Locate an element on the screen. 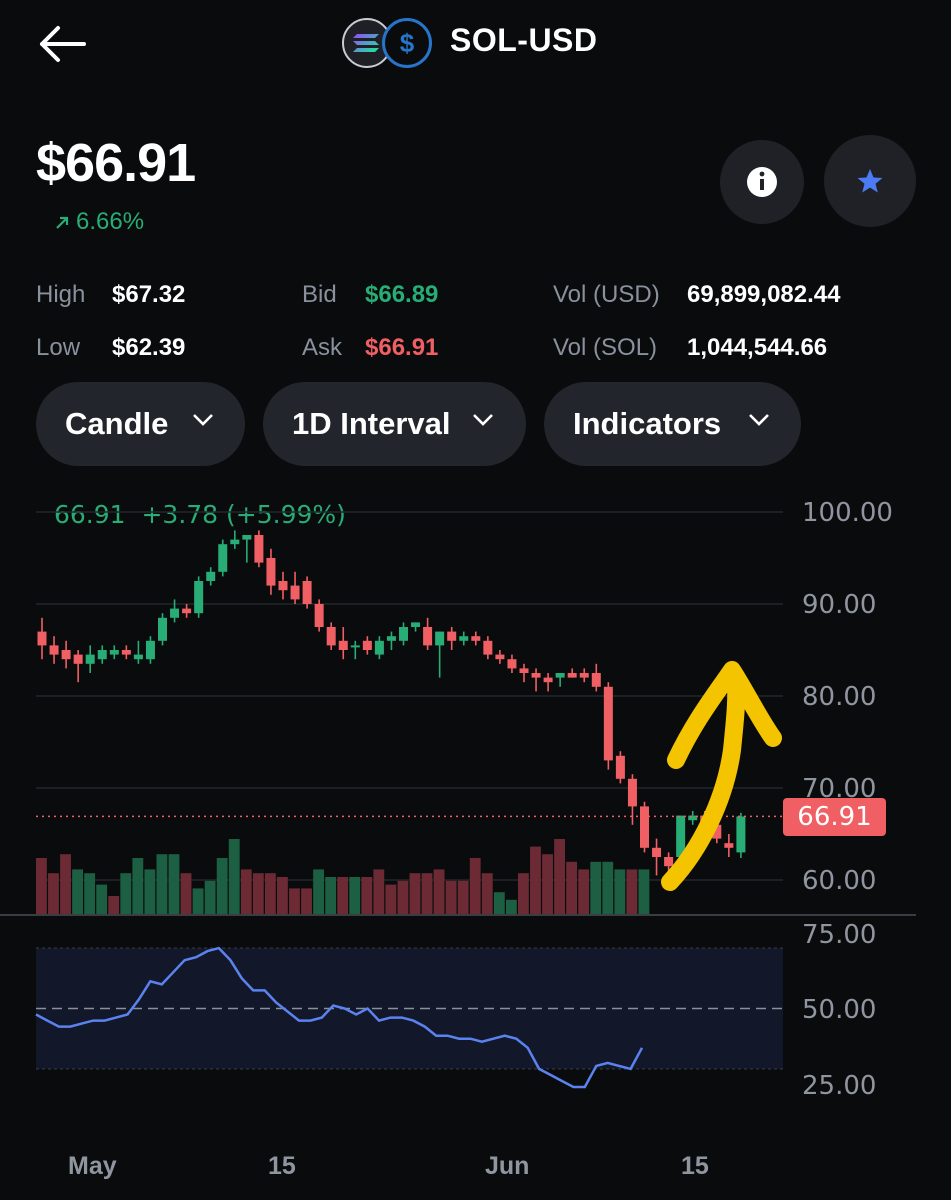  ask-value: $66.91 is located at coordinates (402, 347).